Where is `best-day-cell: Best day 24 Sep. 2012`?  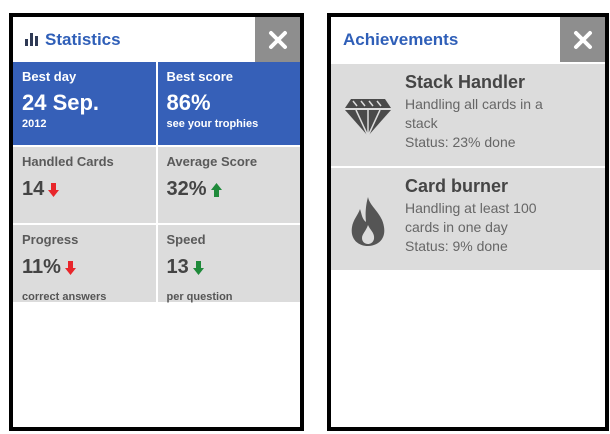 best-day-cell: Best day 24 Sep. 2012 is located at coordinates (85, 104).